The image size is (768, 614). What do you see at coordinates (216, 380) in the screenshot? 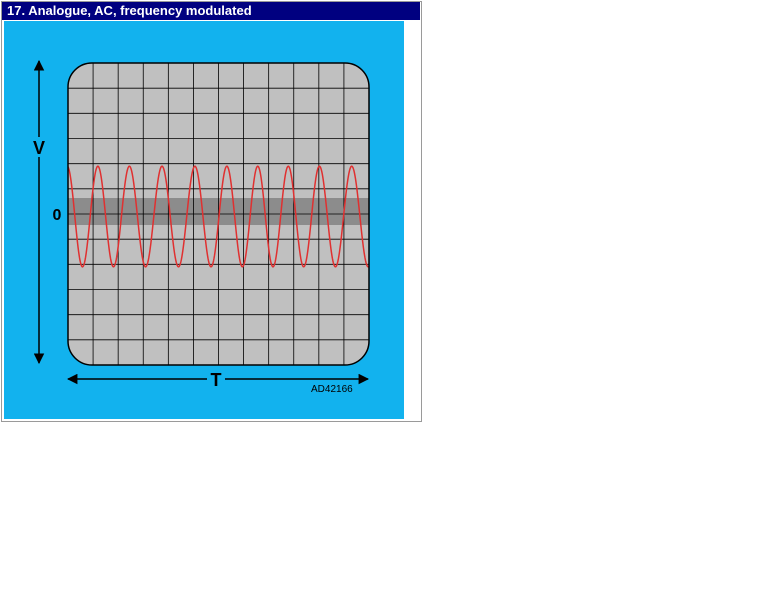
I see `time-axis-label: T` at bounding box center [216, 380].